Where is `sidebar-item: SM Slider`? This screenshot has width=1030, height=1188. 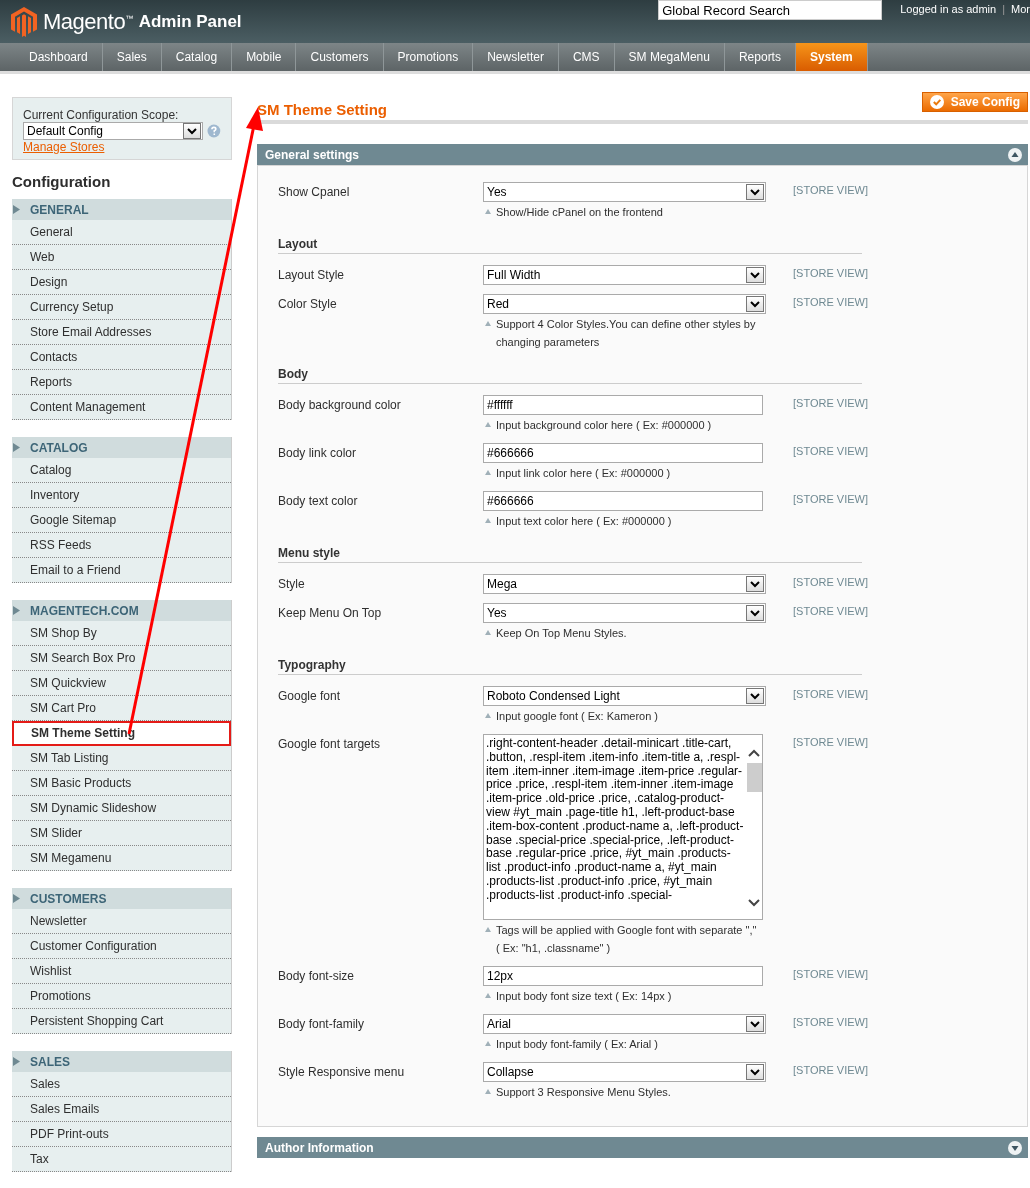 sidebar-item: SM Slider is located at coordinates (121, 833).